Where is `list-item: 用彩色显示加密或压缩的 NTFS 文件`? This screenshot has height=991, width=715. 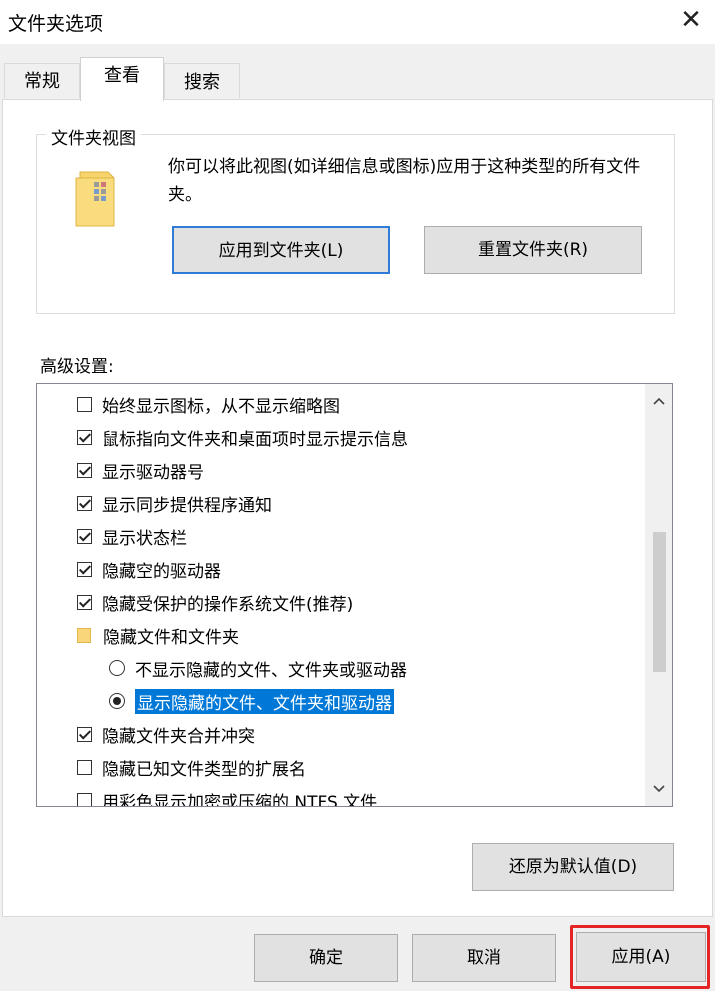
list-item: 用彩色显示加密或压缩的 NTFS 文件 is located at coordinates (227, 795).